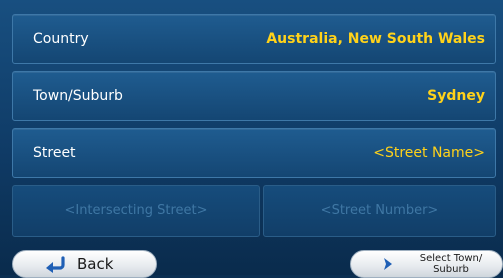 The width and height of the screenshot is (503, 278). What do you see at coordinates (78, 96) in the screenshot?
I see `town-suburb-label: Town/Suburb` at bounding box center [78, 96].